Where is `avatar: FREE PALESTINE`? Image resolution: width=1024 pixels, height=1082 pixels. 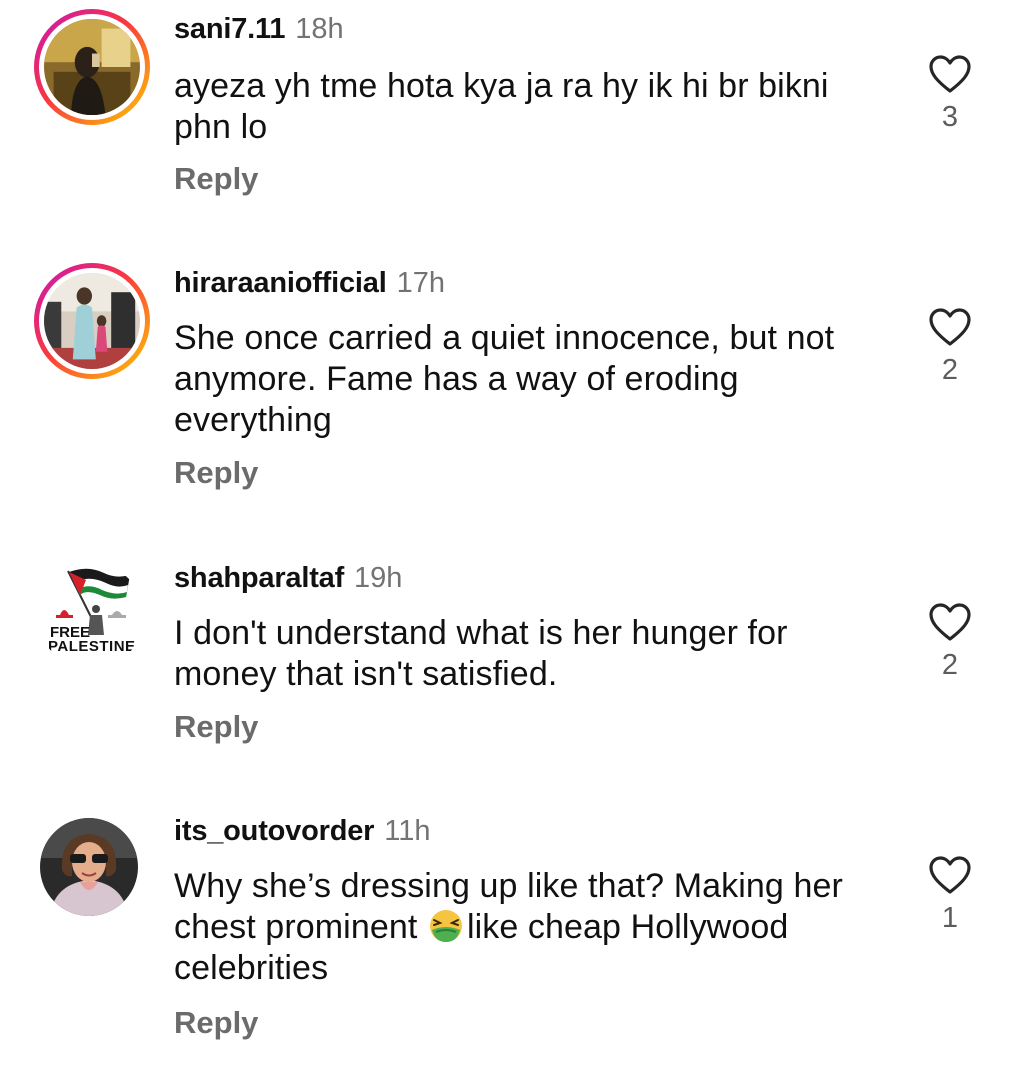 avatar: FREE PALESTINE is located at coordinates (91, 616).